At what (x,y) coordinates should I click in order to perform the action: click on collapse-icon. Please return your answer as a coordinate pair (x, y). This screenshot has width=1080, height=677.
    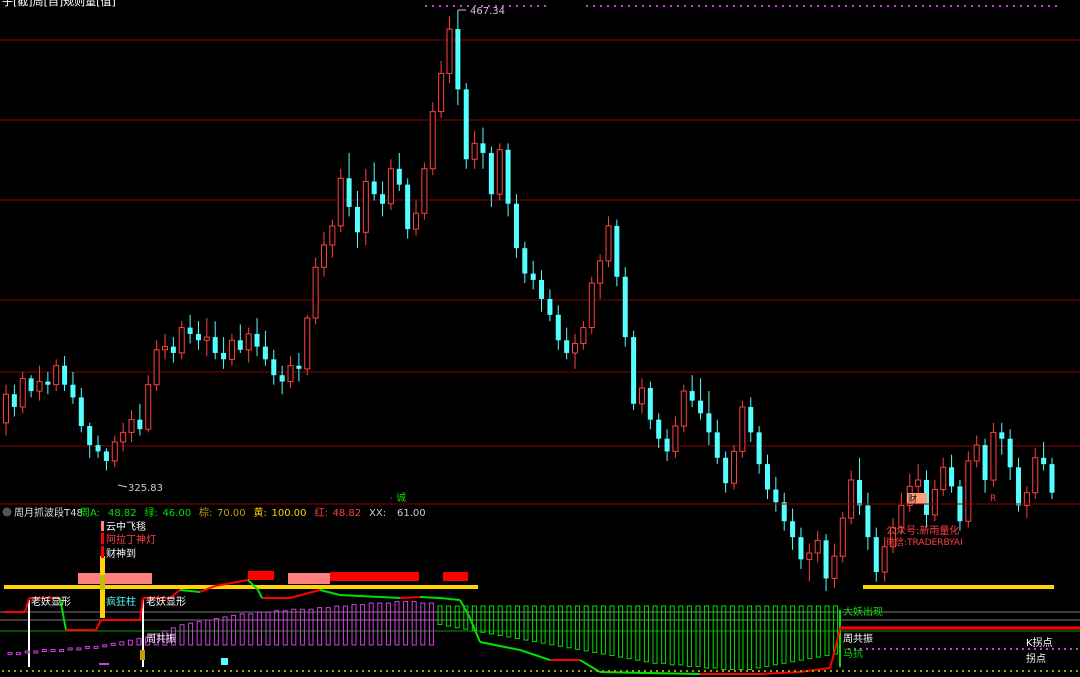
    Looking at the image, I should click on (7, 512).